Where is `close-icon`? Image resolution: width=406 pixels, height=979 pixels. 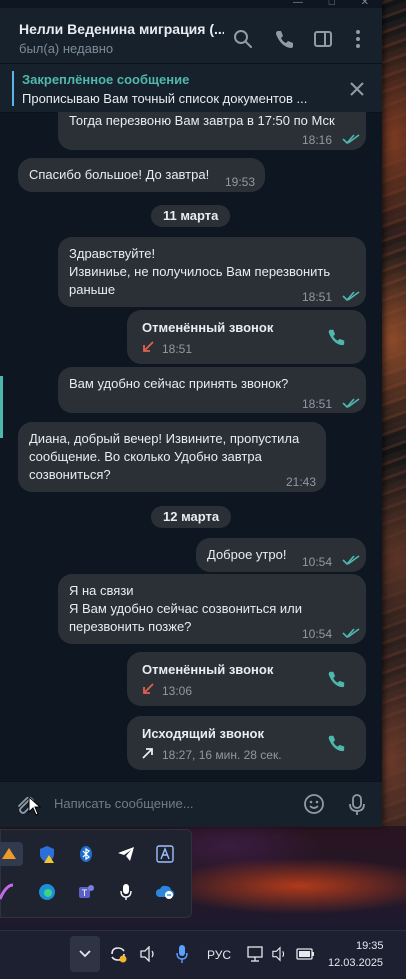
close-icon is located at coordinates (357, 89).